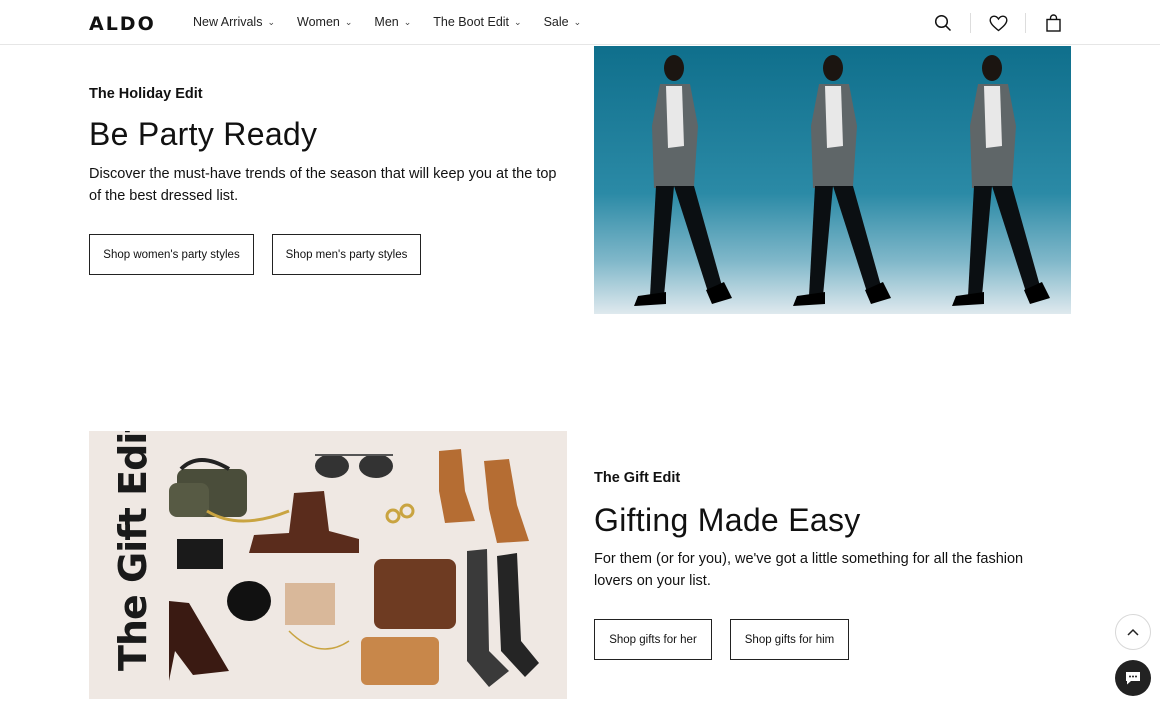 This screenshot has height=704, width=1160. Describe the element at coordinates (122, 24) in the screenshot. I see `aldo-logo: ALDO` at that location.